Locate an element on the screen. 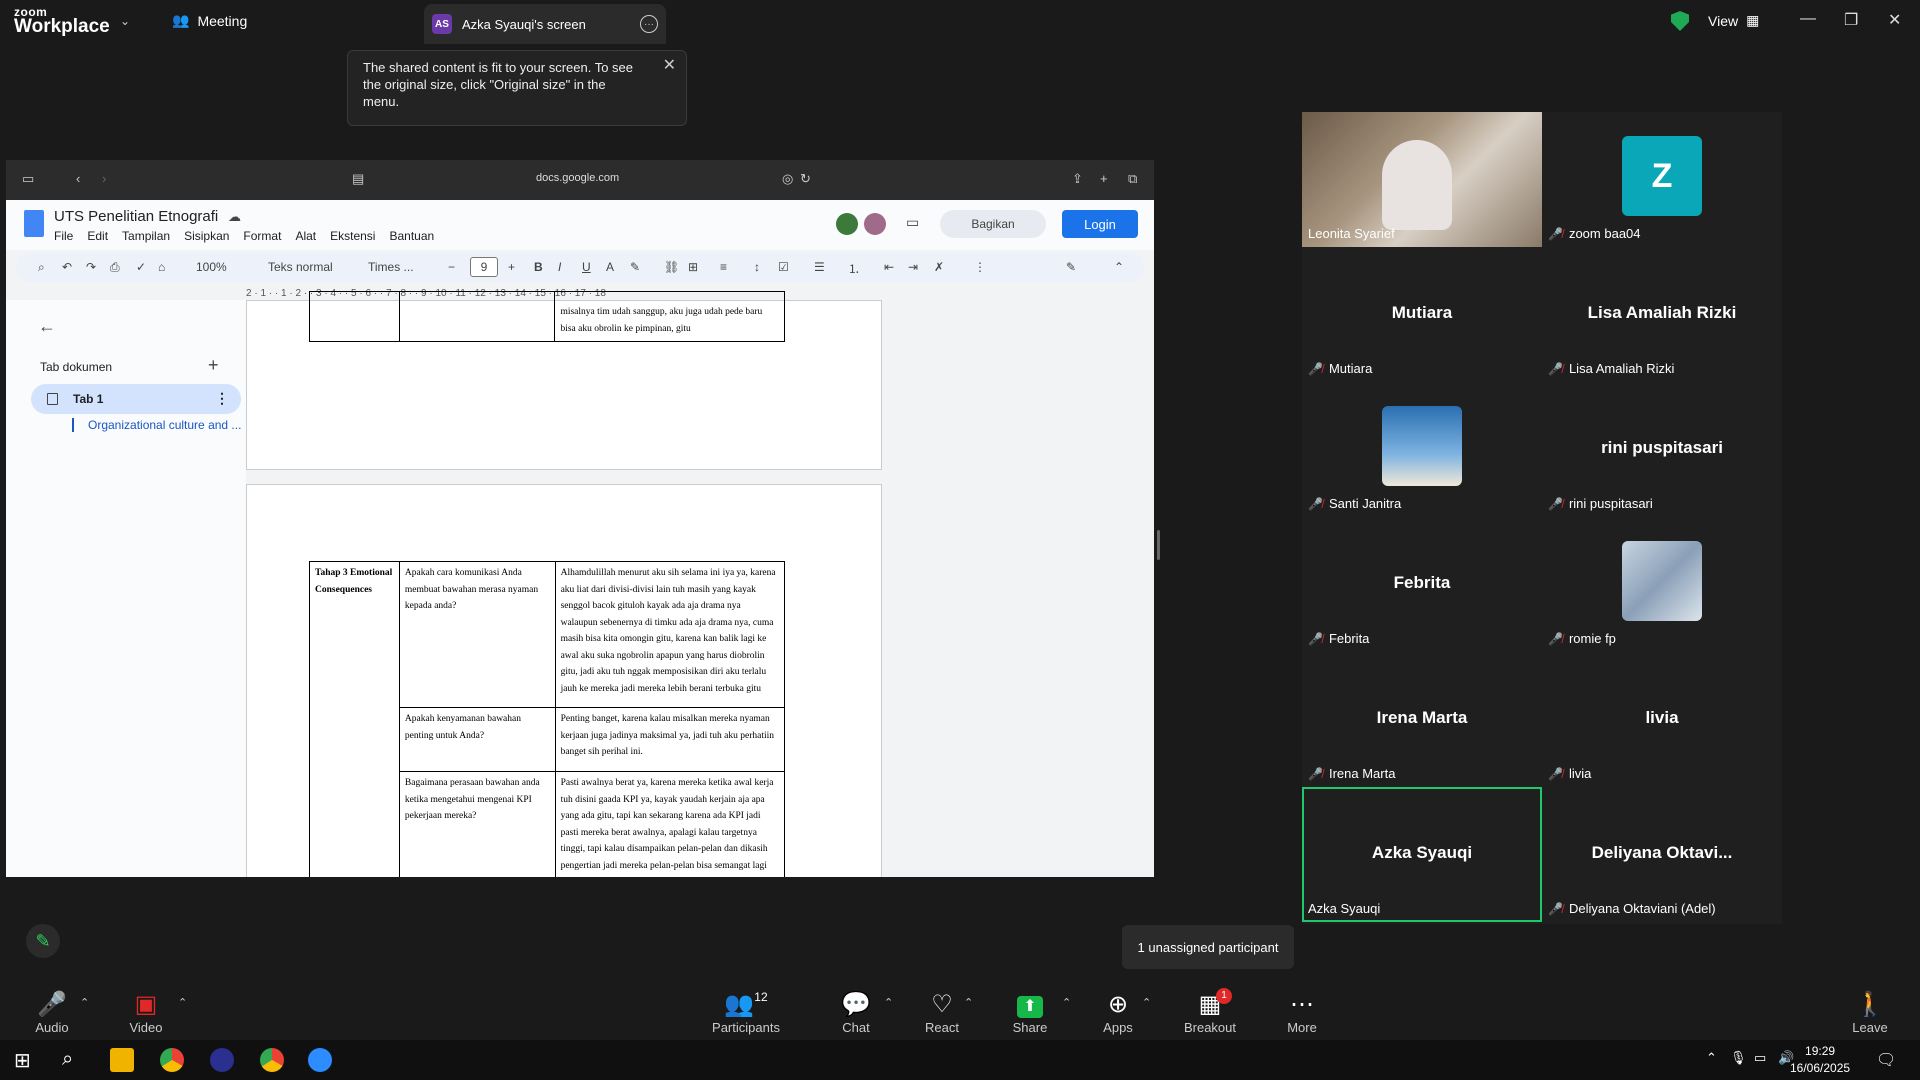 The image size is (1920, 1080). apps-options-chevron-icon: ⌃ is located at coordinates (1146, 1002).